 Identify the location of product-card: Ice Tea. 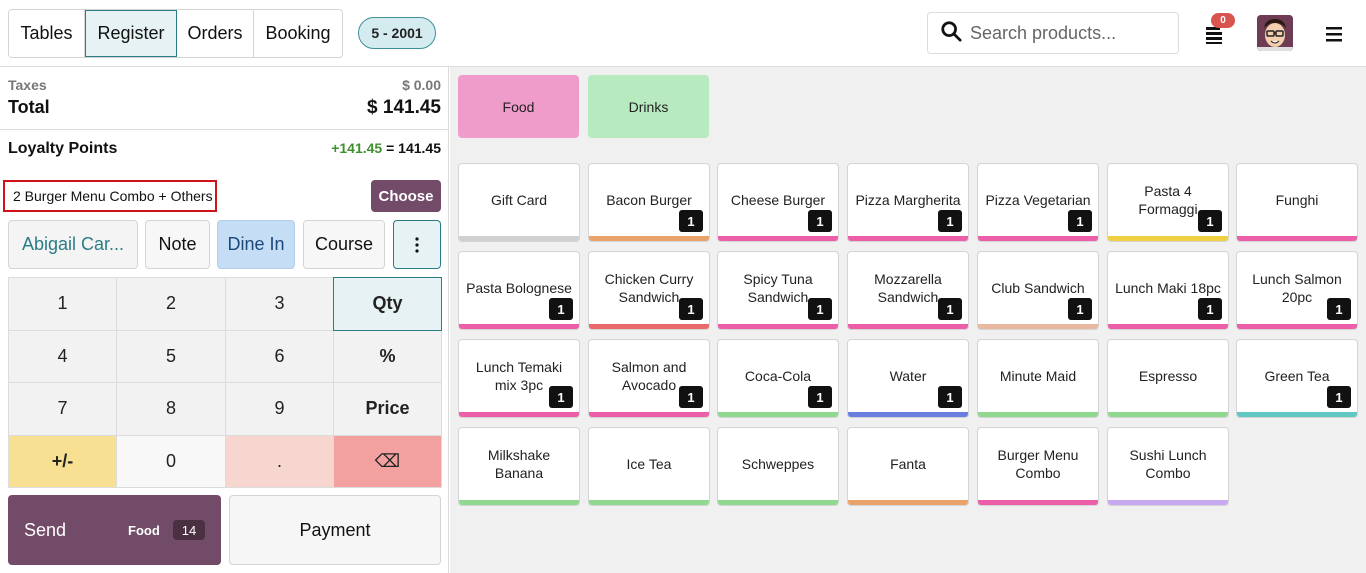
(649, 466).